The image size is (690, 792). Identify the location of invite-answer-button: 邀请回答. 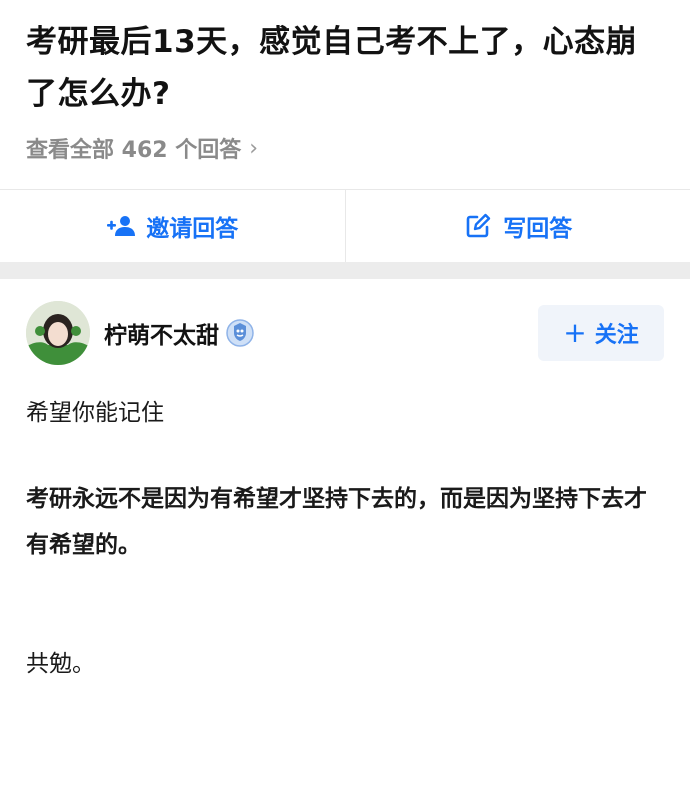
(172, 226).